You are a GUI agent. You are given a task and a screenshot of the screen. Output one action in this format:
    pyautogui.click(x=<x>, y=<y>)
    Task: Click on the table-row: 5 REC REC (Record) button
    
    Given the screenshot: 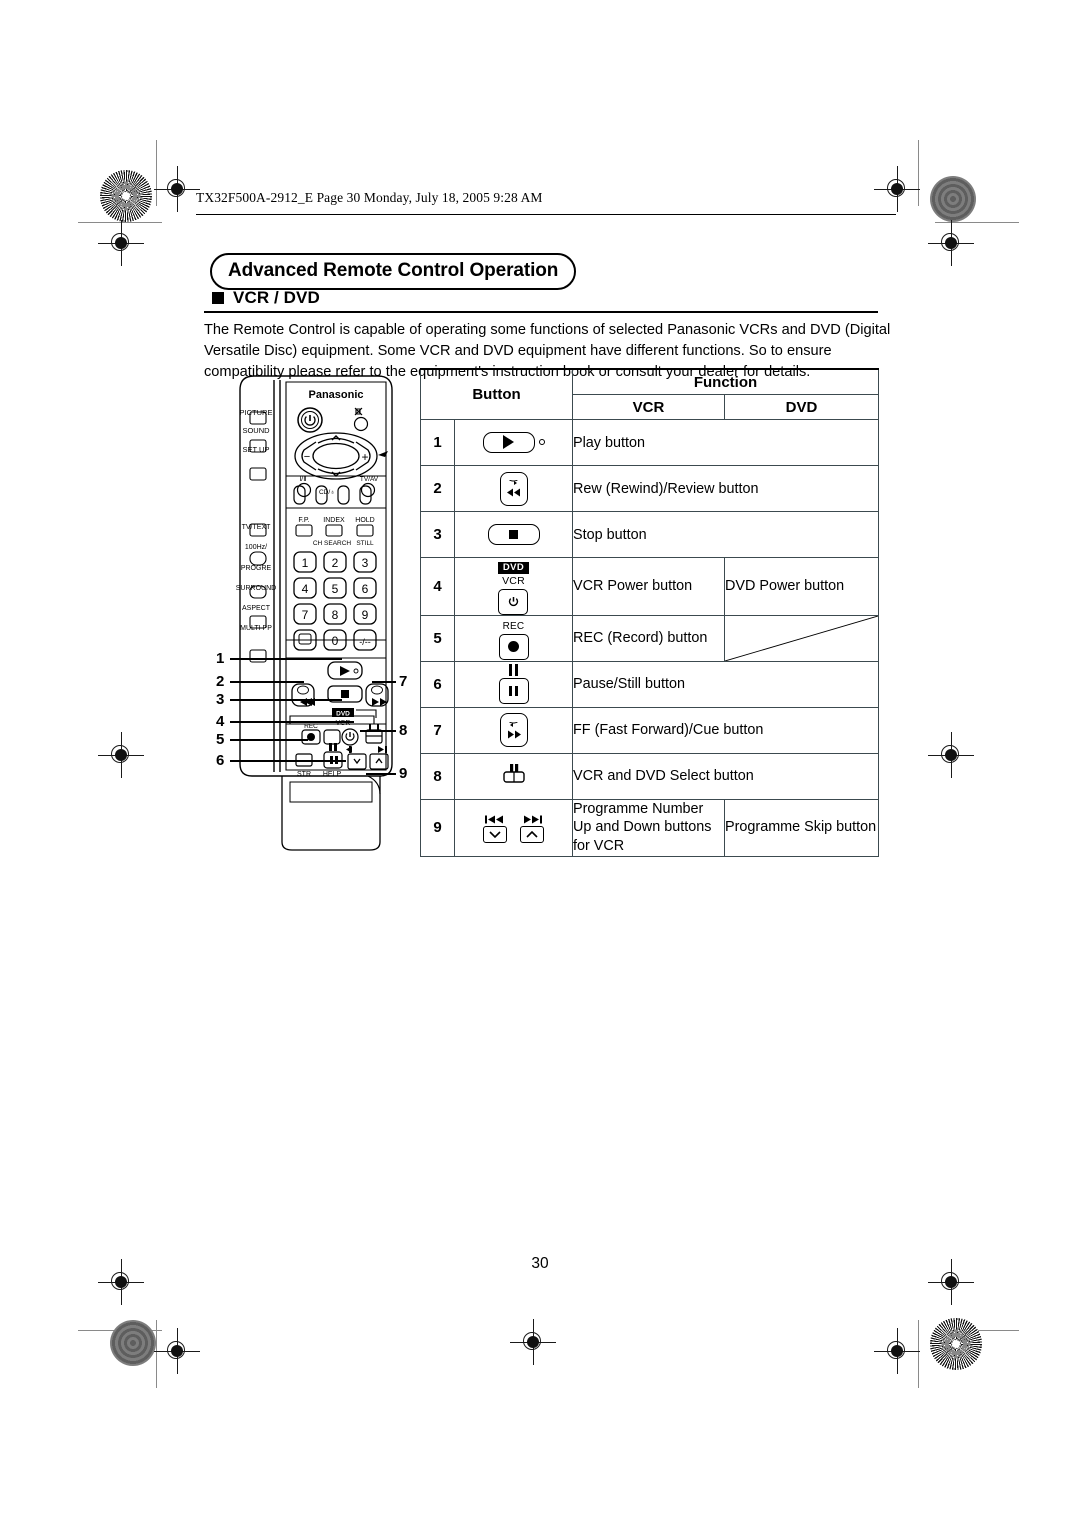 What is the action you would take?
    pyautogui.click(x=650, y=638)
    